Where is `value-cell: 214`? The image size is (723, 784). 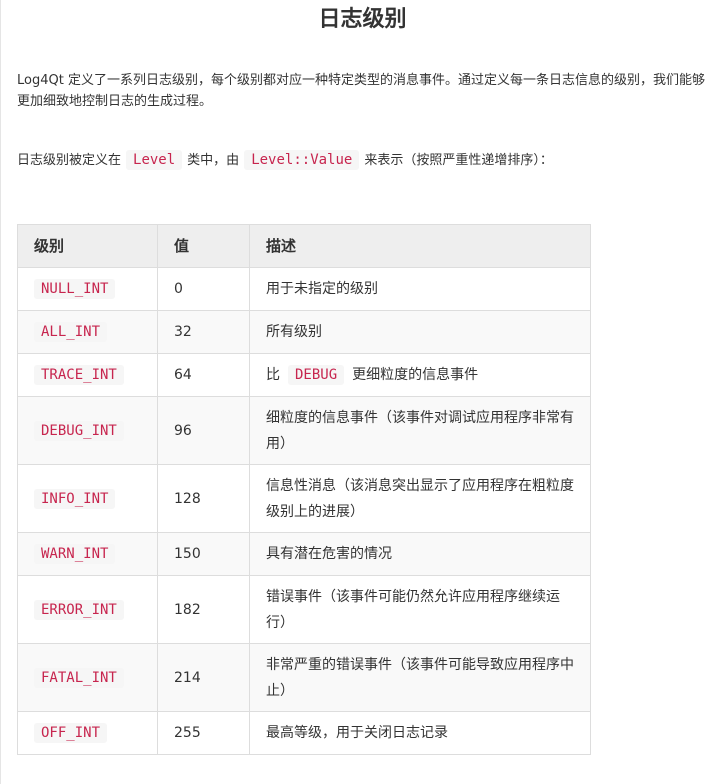 value-cell: 214 is located at coordinates (203, 677).